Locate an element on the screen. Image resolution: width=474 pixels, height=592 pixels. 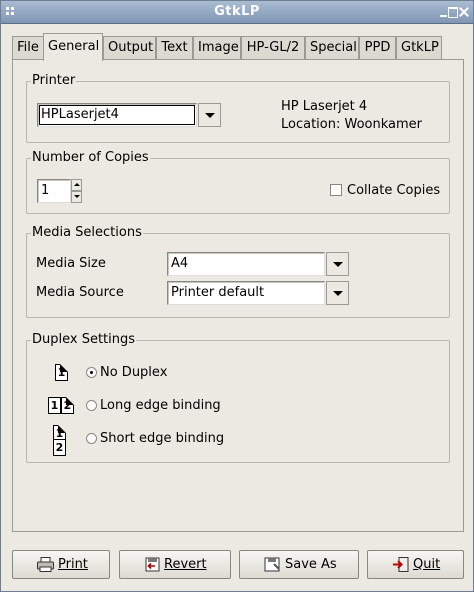
media-size-label: Media Size is located at coordinates (71, 263).